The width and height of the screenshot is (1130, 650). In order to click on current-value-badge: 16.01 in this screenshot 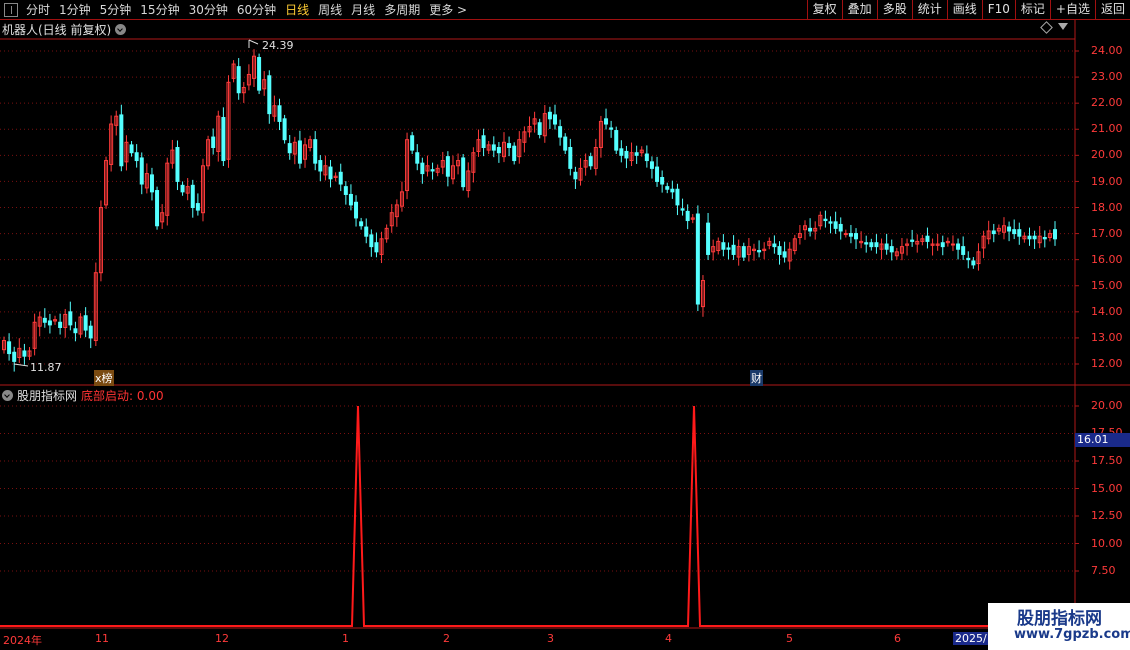, I will do `click(1102, 440)`.